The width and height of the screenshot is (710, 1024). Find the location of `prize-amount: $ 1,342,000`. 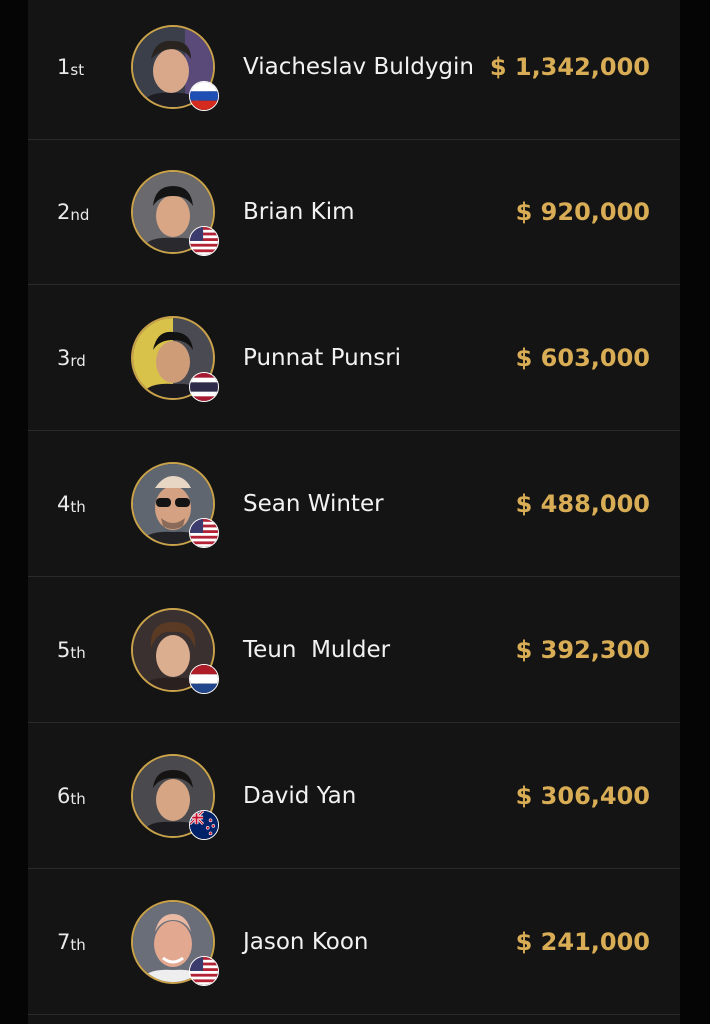

prize-amount: $ 1,342,000 is located at coordinates (569, 67).